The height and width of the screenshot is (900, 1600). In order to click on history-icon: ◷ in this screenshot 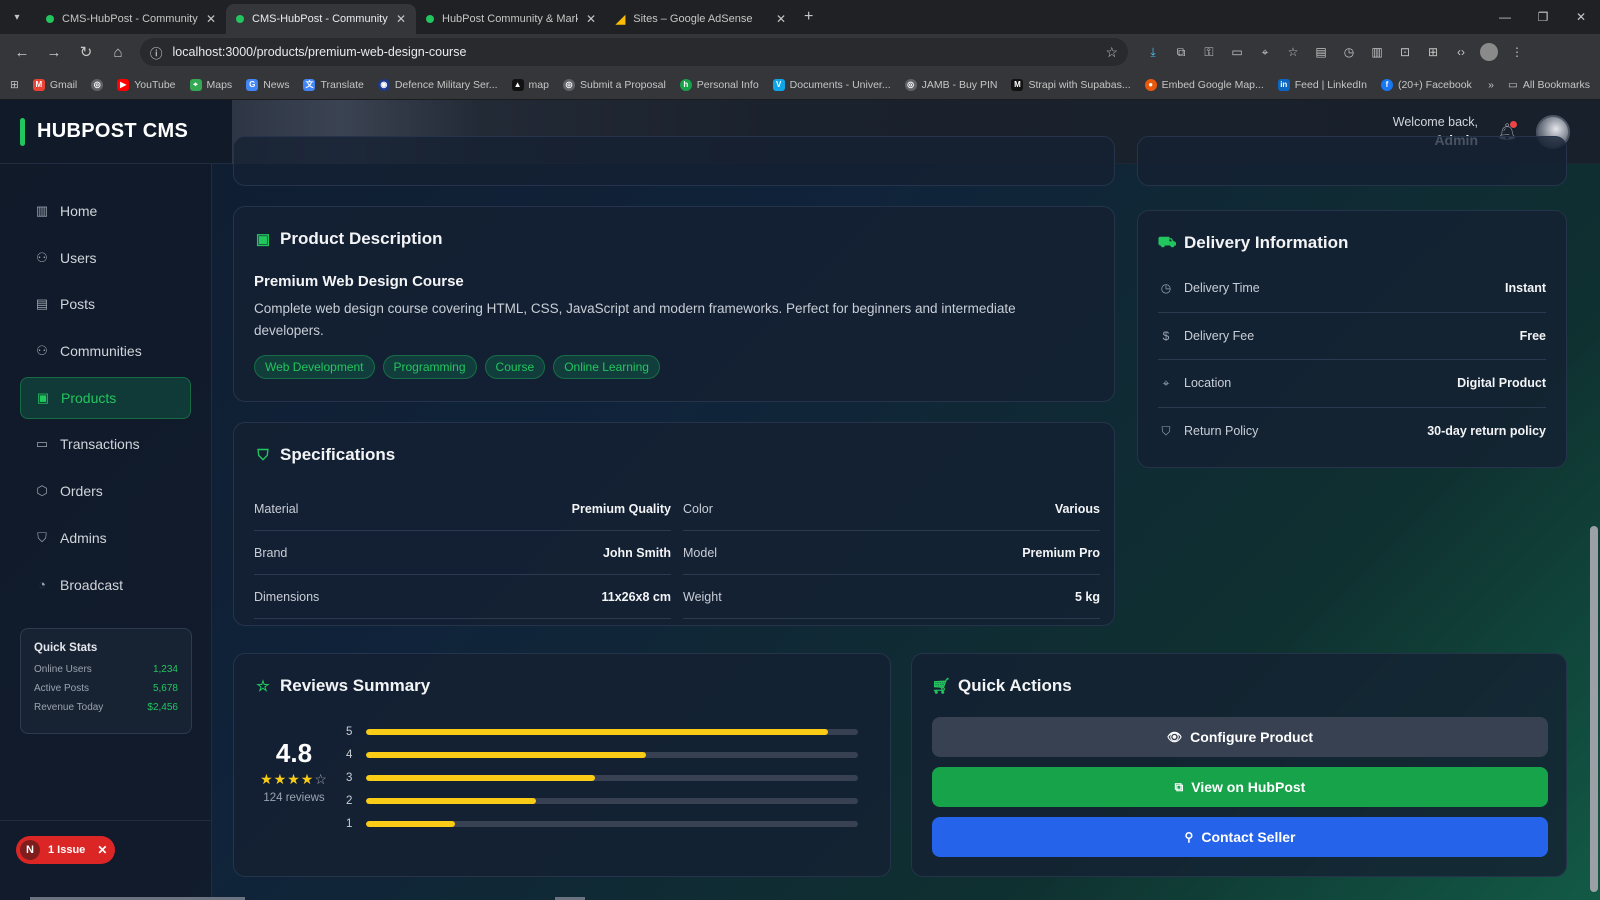, I will do `click(1349, 52)`.